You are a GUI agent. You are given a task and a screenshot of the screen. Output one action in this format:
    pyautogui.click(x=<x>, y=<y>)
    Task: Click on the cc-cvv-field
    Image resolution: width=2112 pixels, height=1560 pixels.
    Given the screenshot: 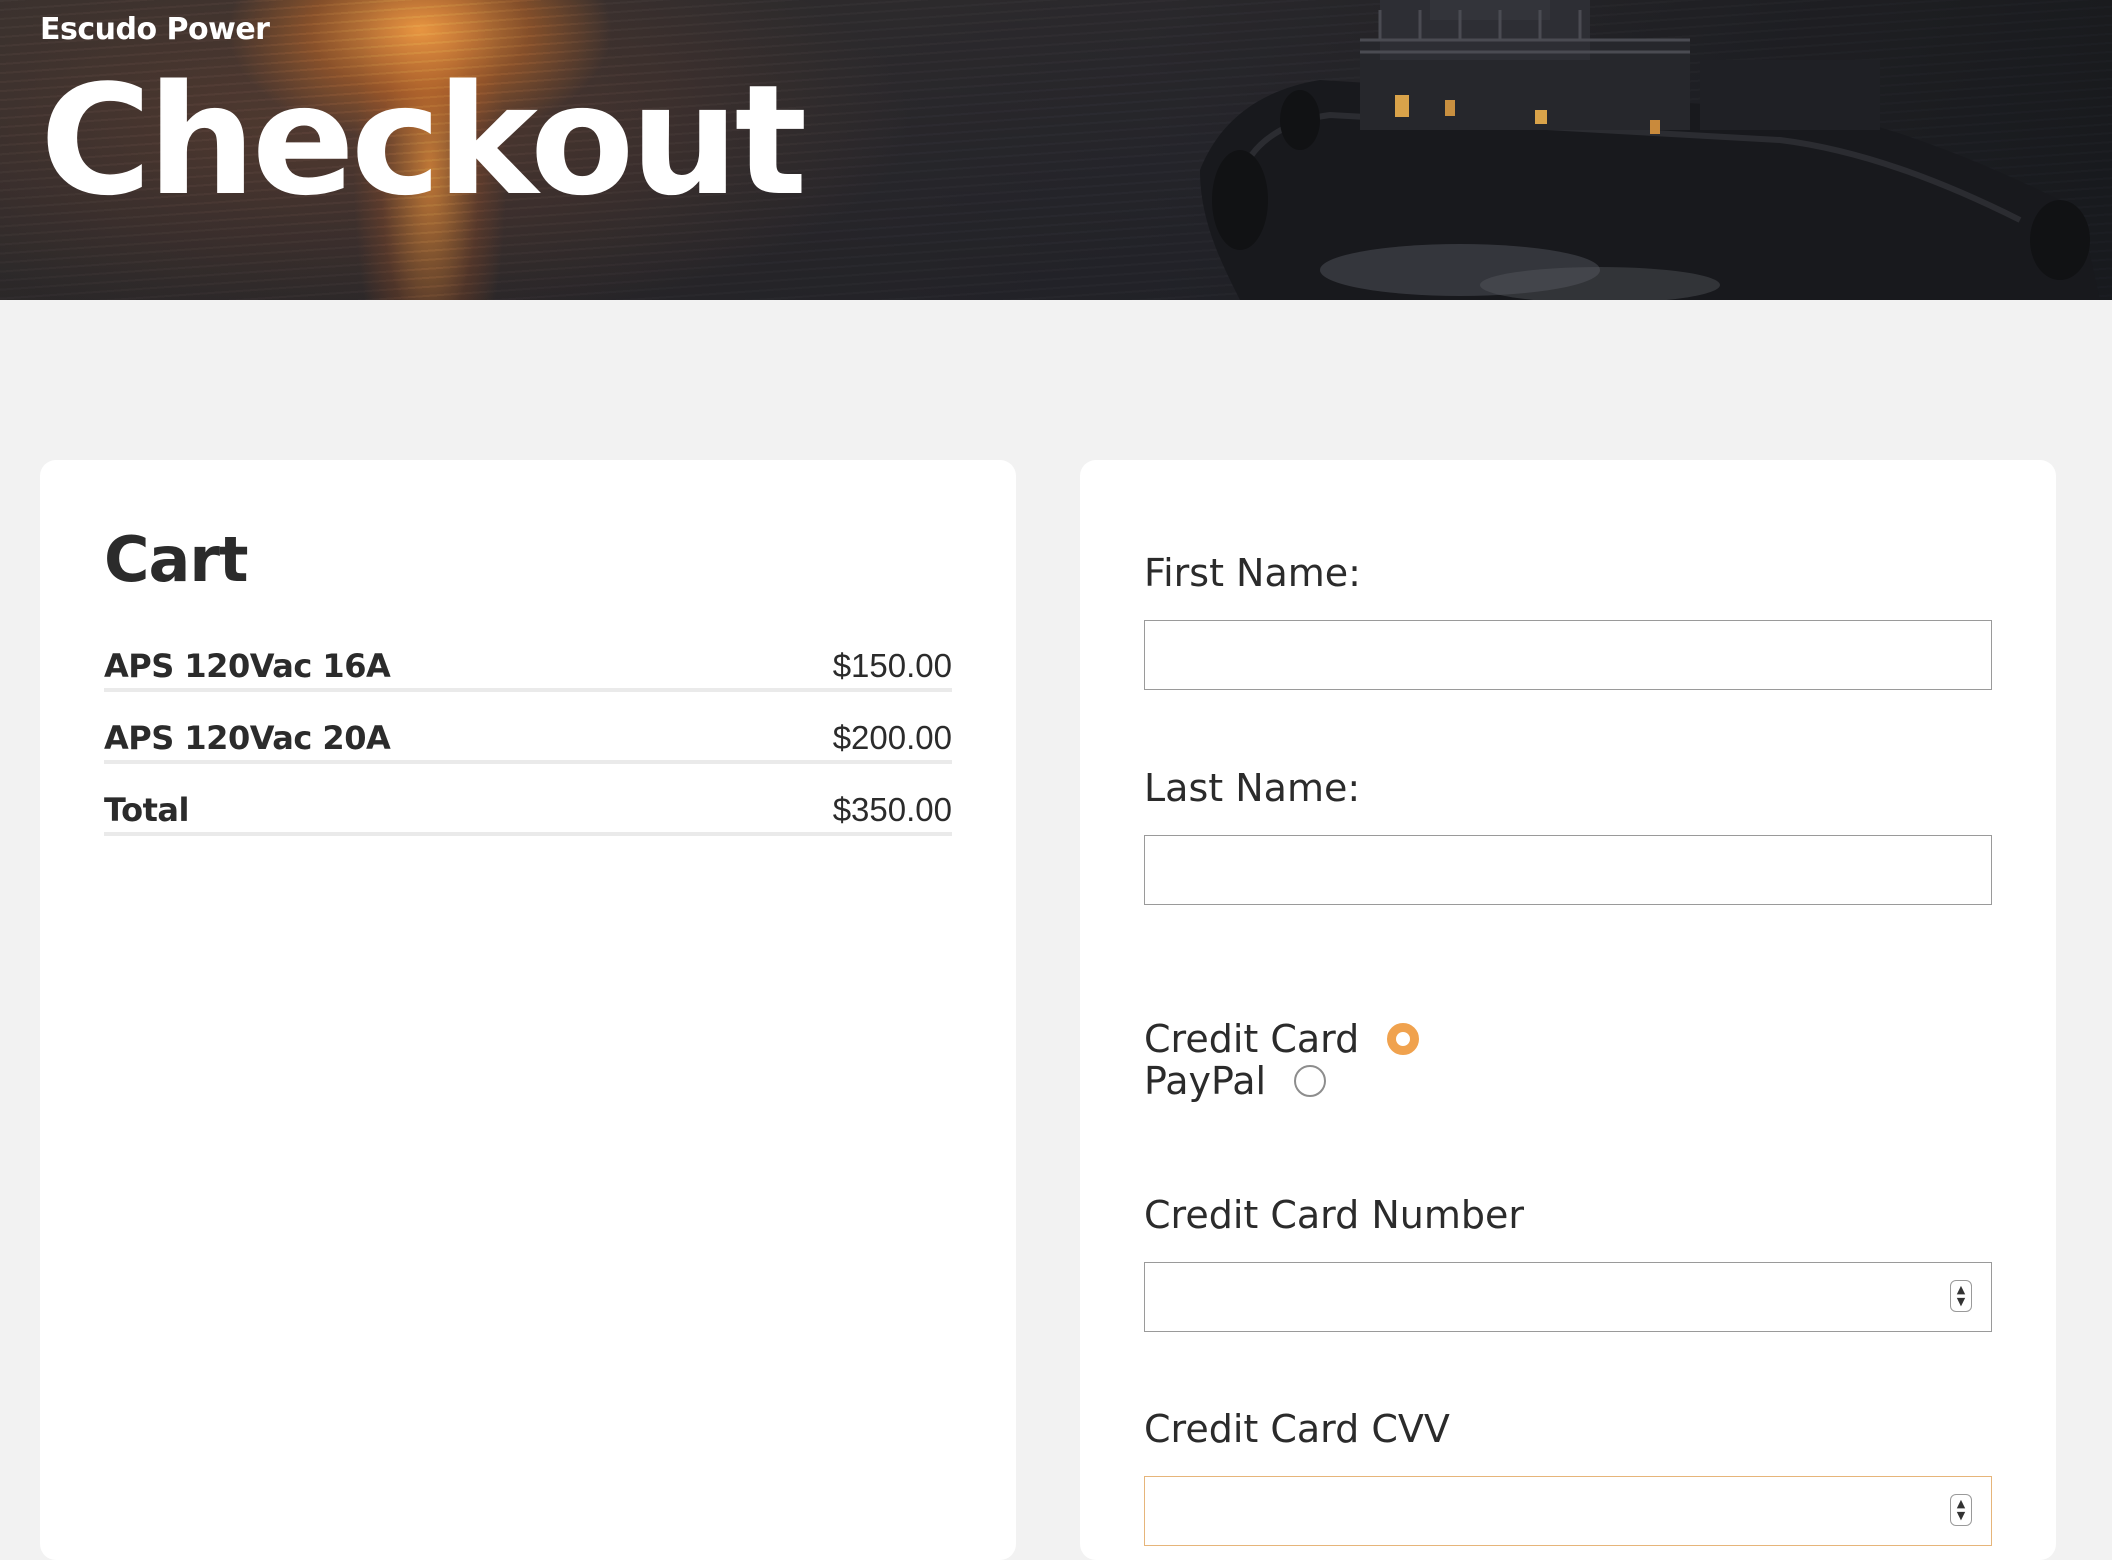 What is the action you would take?
    pyautogui.click(x=1568, y=1511)
    